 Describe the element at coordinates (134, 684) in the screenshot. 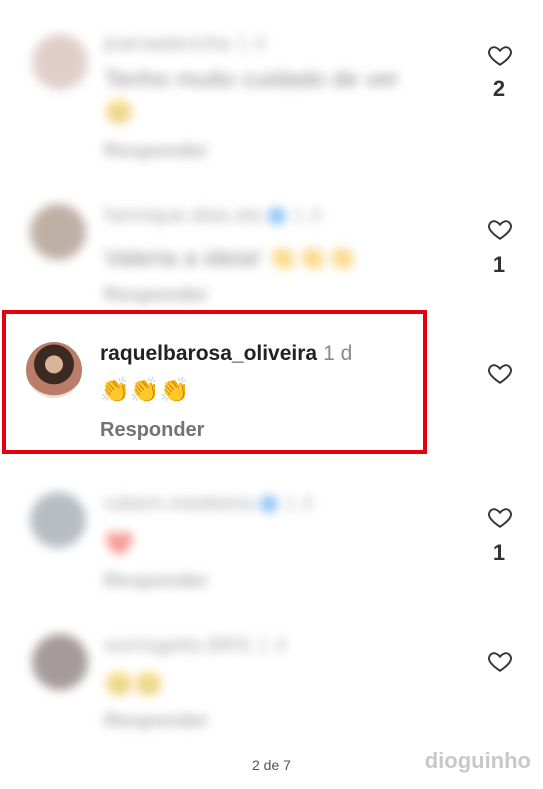

I see `comment-emoji: 😊😊` at that location.